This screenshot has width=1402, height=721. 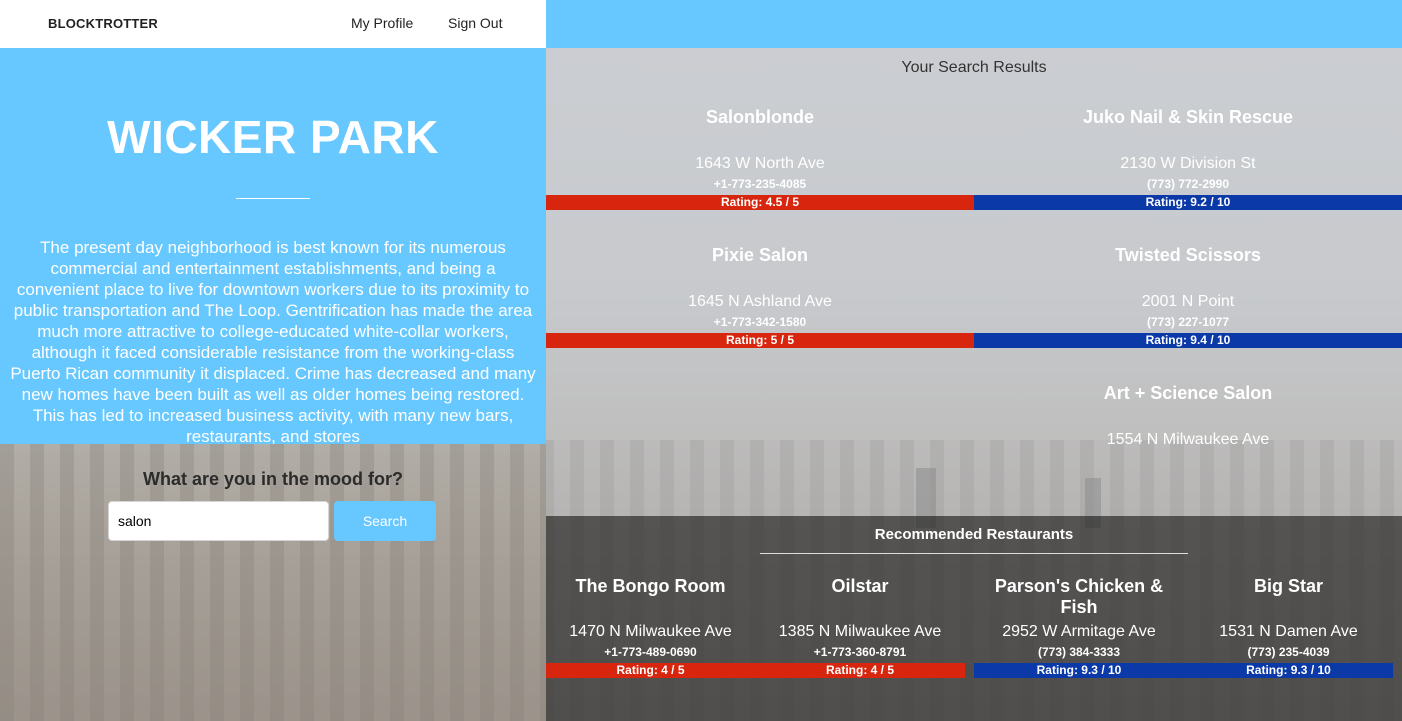 What do you see at coordinates (1188, 202) in the screenshot?
I see `result-rating: Rating: 9.2 / 10` at bounding box center [1188, 202].